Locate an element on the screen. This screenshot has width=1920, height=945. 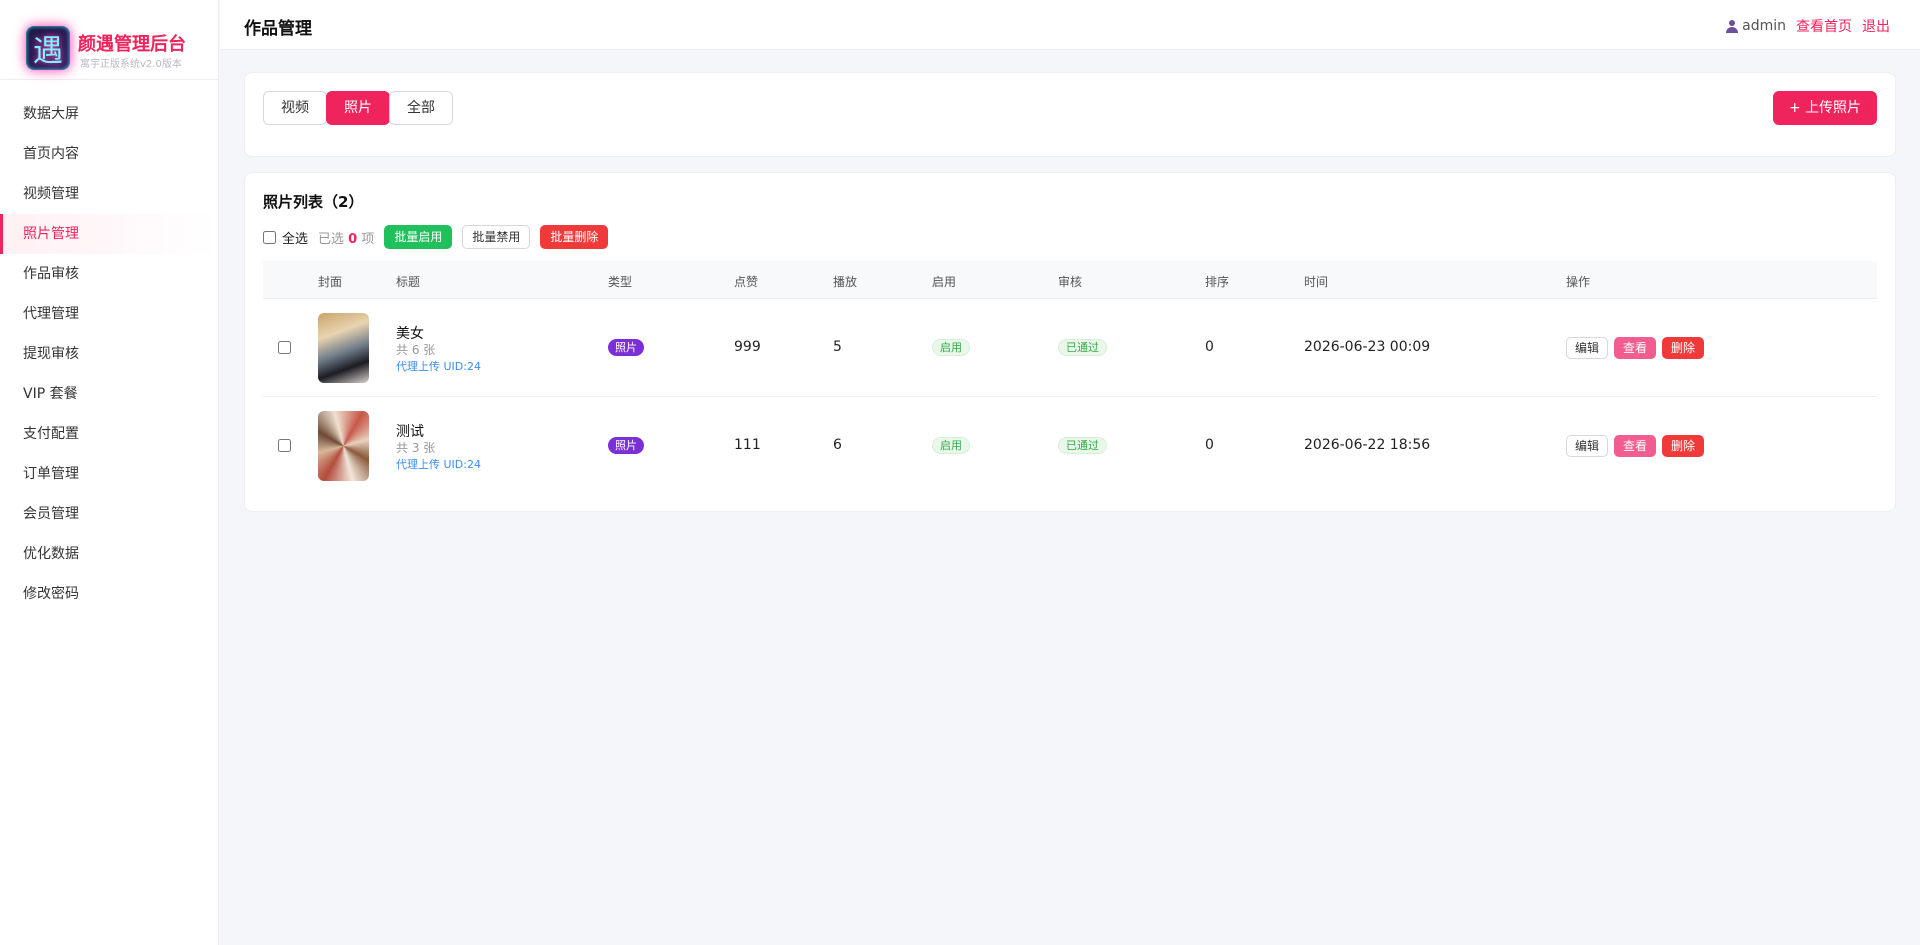
row-title: 测试 is located at coordinates (410, 432).